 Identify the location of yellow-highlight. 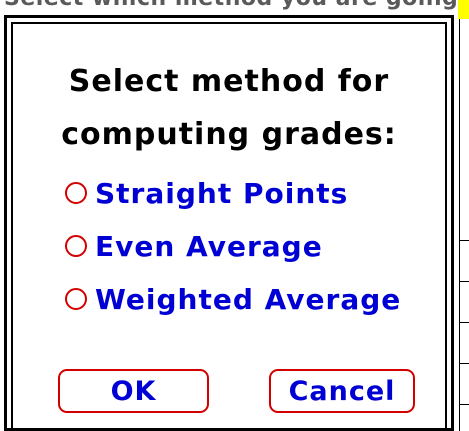
(463, 9).